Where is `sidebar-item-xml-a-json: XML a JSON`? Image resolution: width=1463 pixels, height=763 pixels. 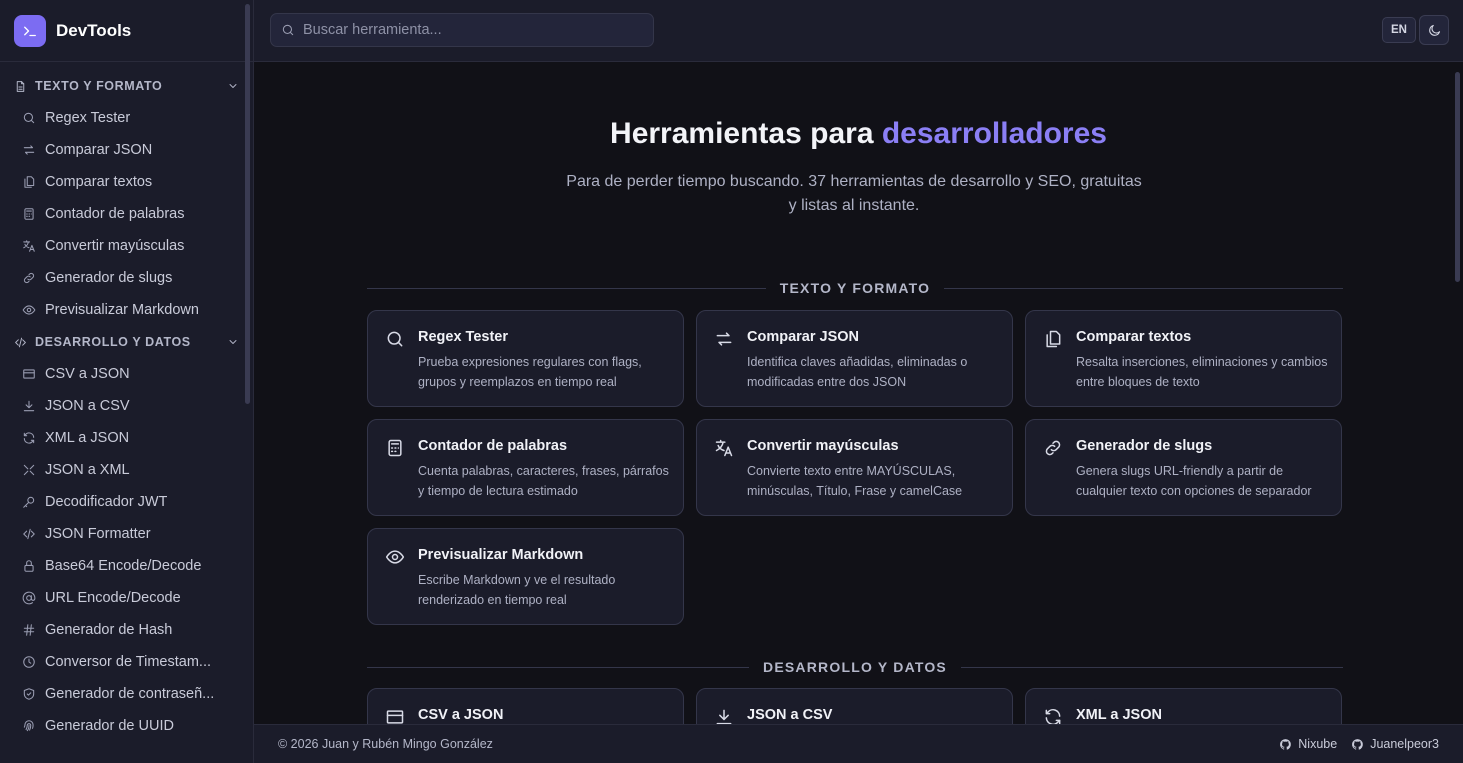
sidebar-item-xml-a-json: XML a JSON is located at coordinates (126, 438).